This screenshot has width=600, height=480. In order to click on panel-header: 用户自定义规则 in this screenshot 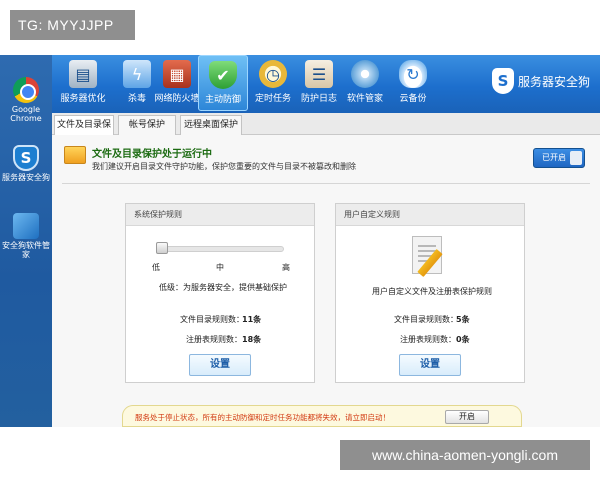, I will do `click(430, 215)`.